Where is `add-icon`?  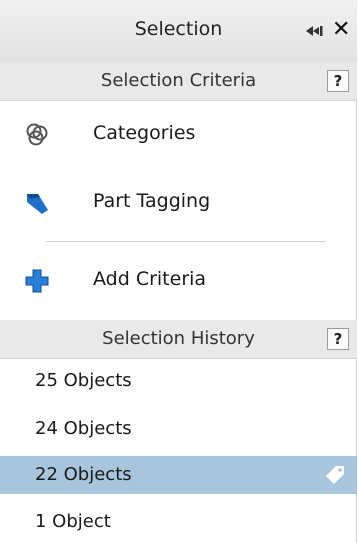 add-icon is located at coordinates (37, 281).